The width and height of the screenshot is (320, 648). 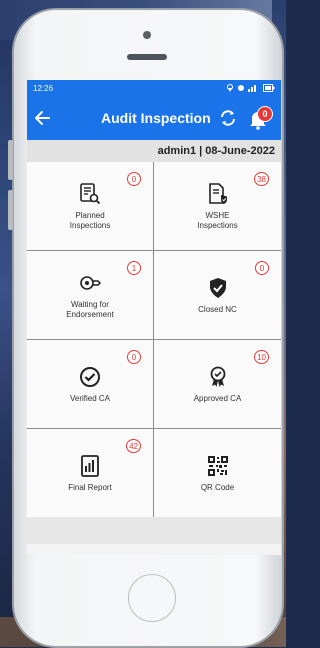 I want to click on count-badge: 38, so click(x=261, y=179).